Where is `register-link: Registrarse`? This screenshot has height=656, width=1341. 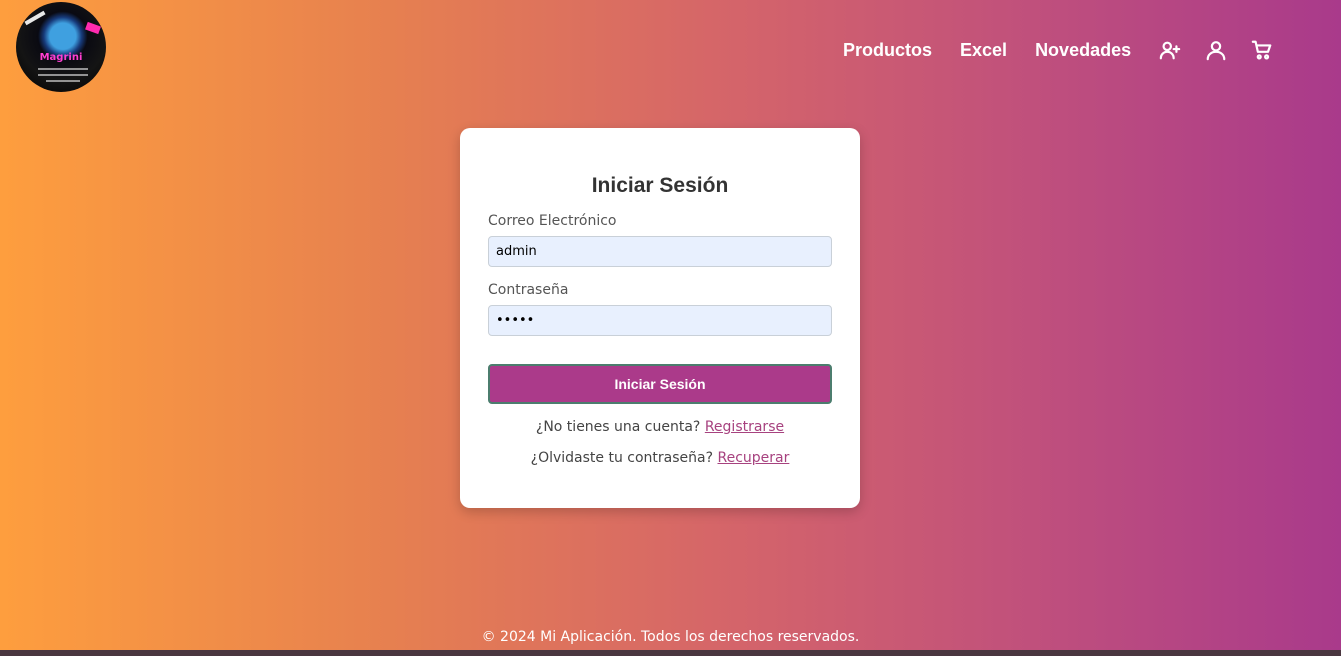 register-link: Registrarse is located at coordinates (744, 427).